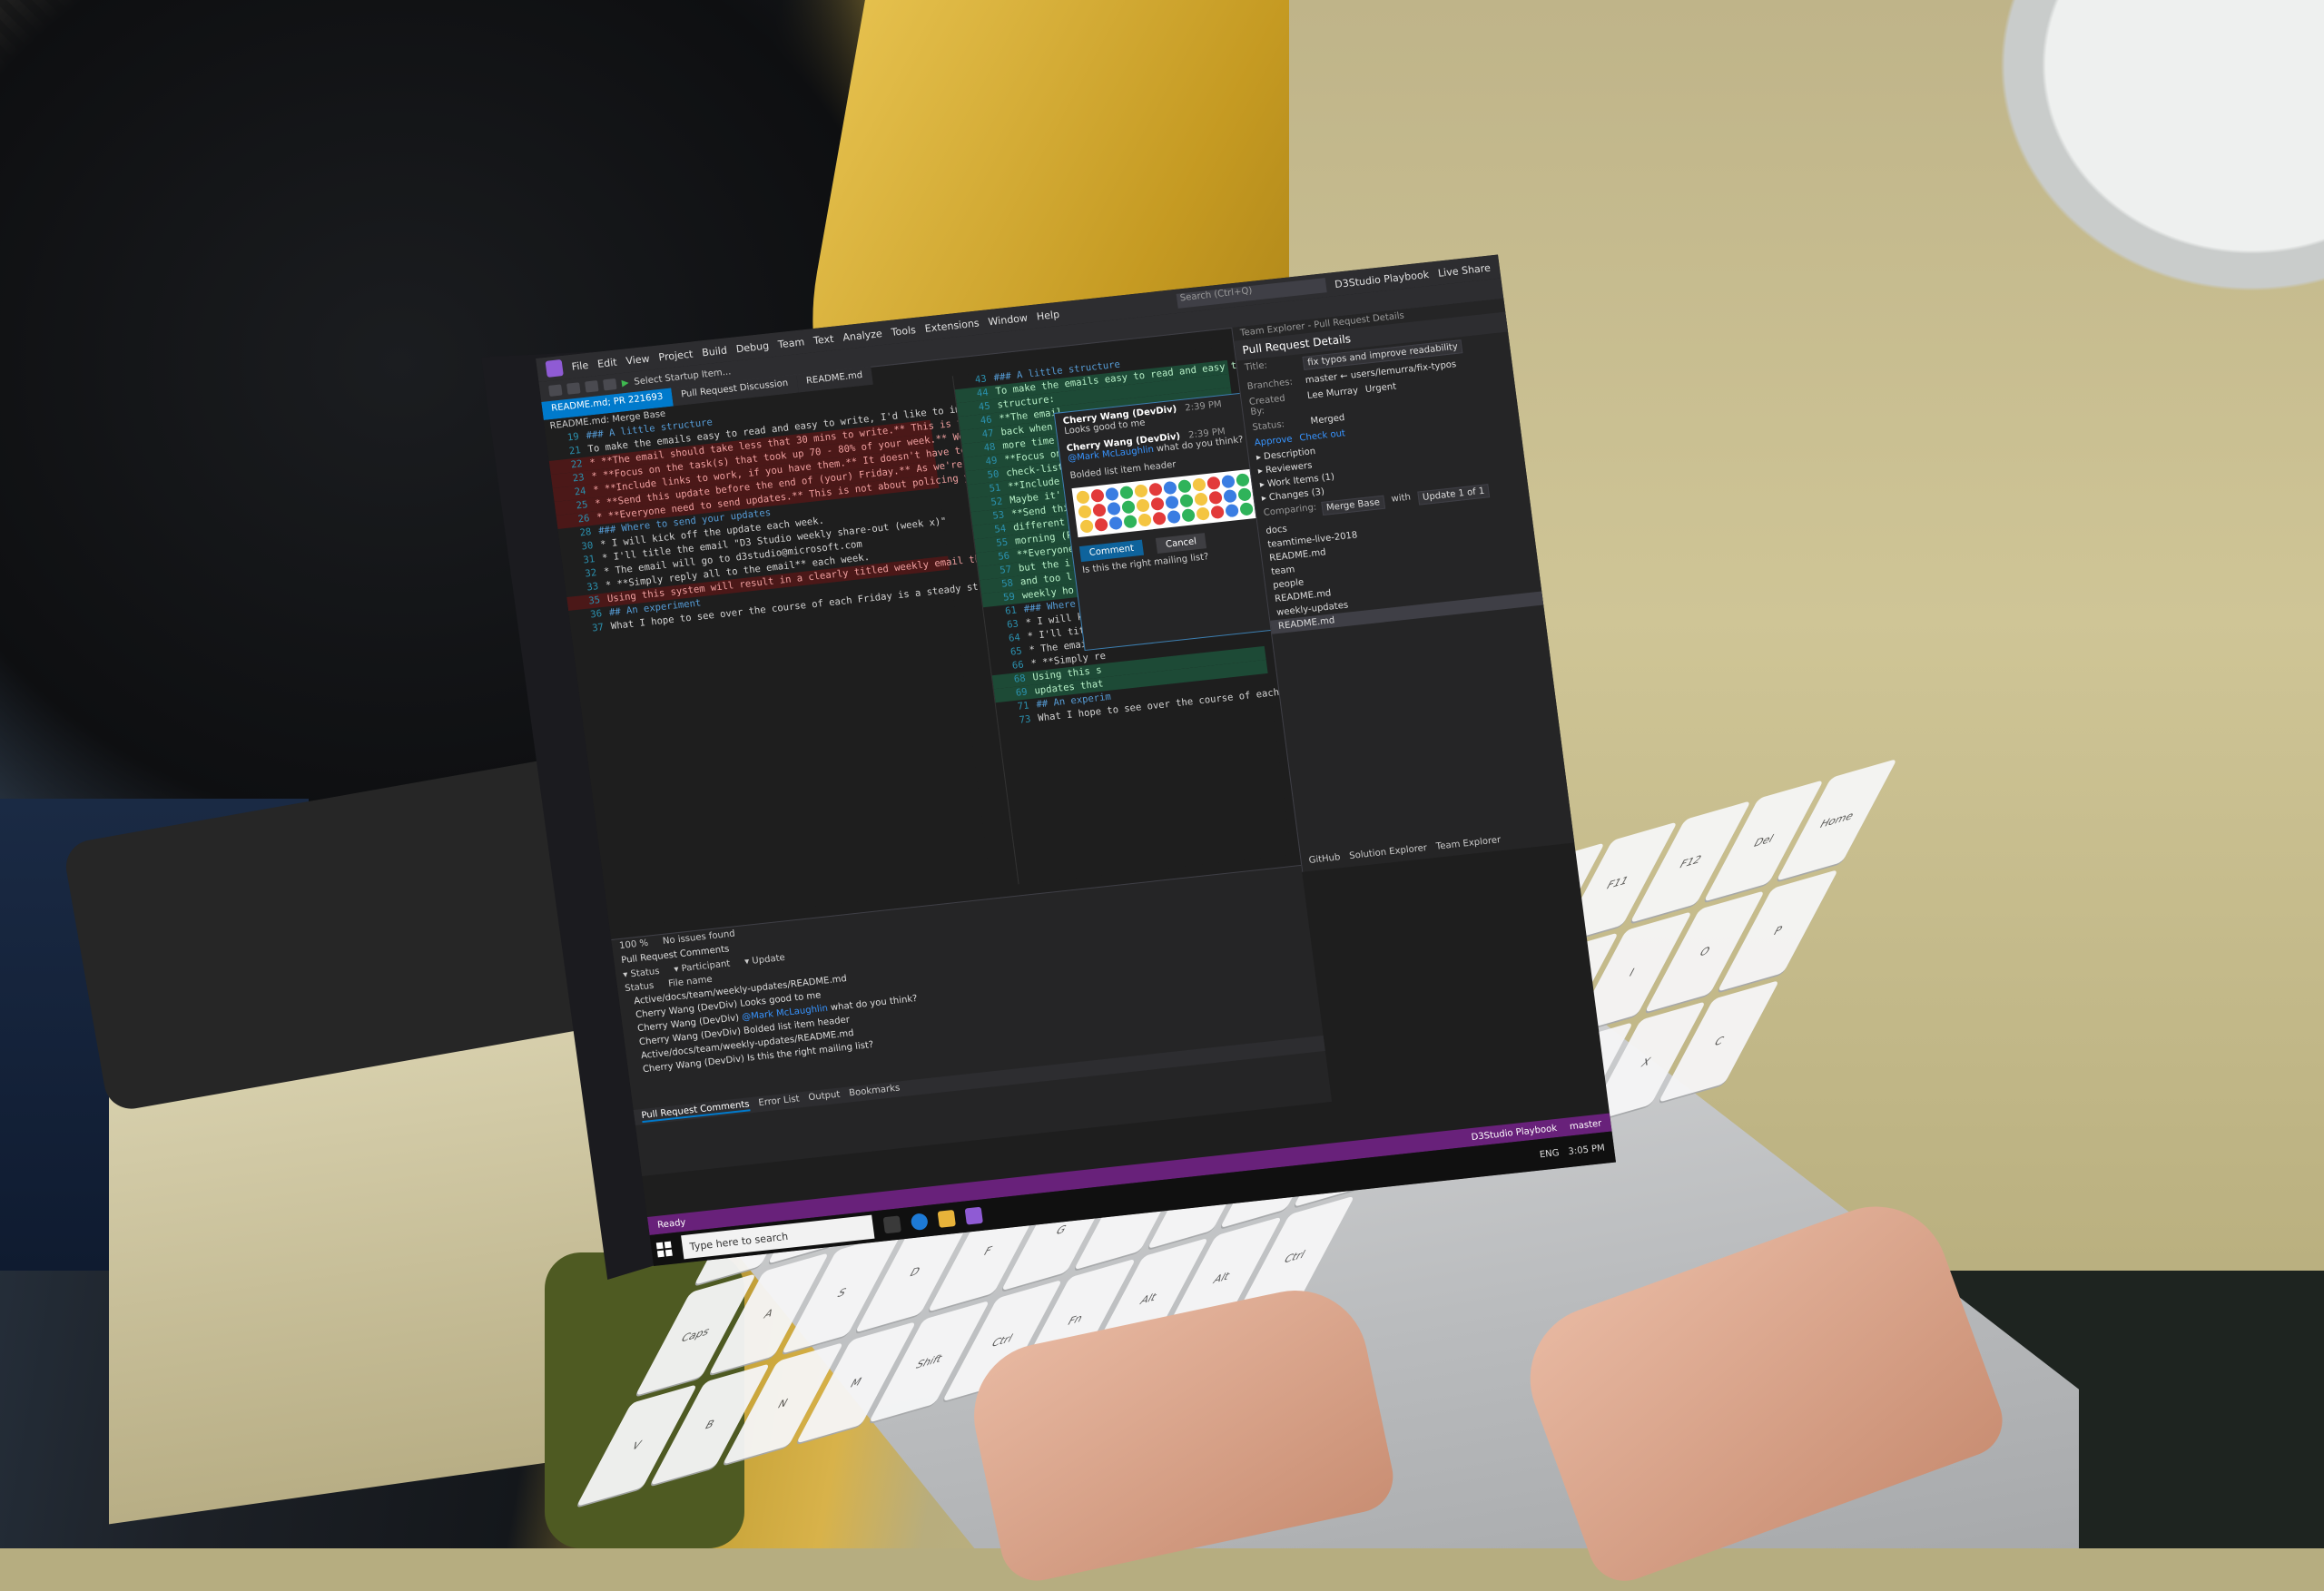  I want to click on tab-output: Output, so click(824, 1098).